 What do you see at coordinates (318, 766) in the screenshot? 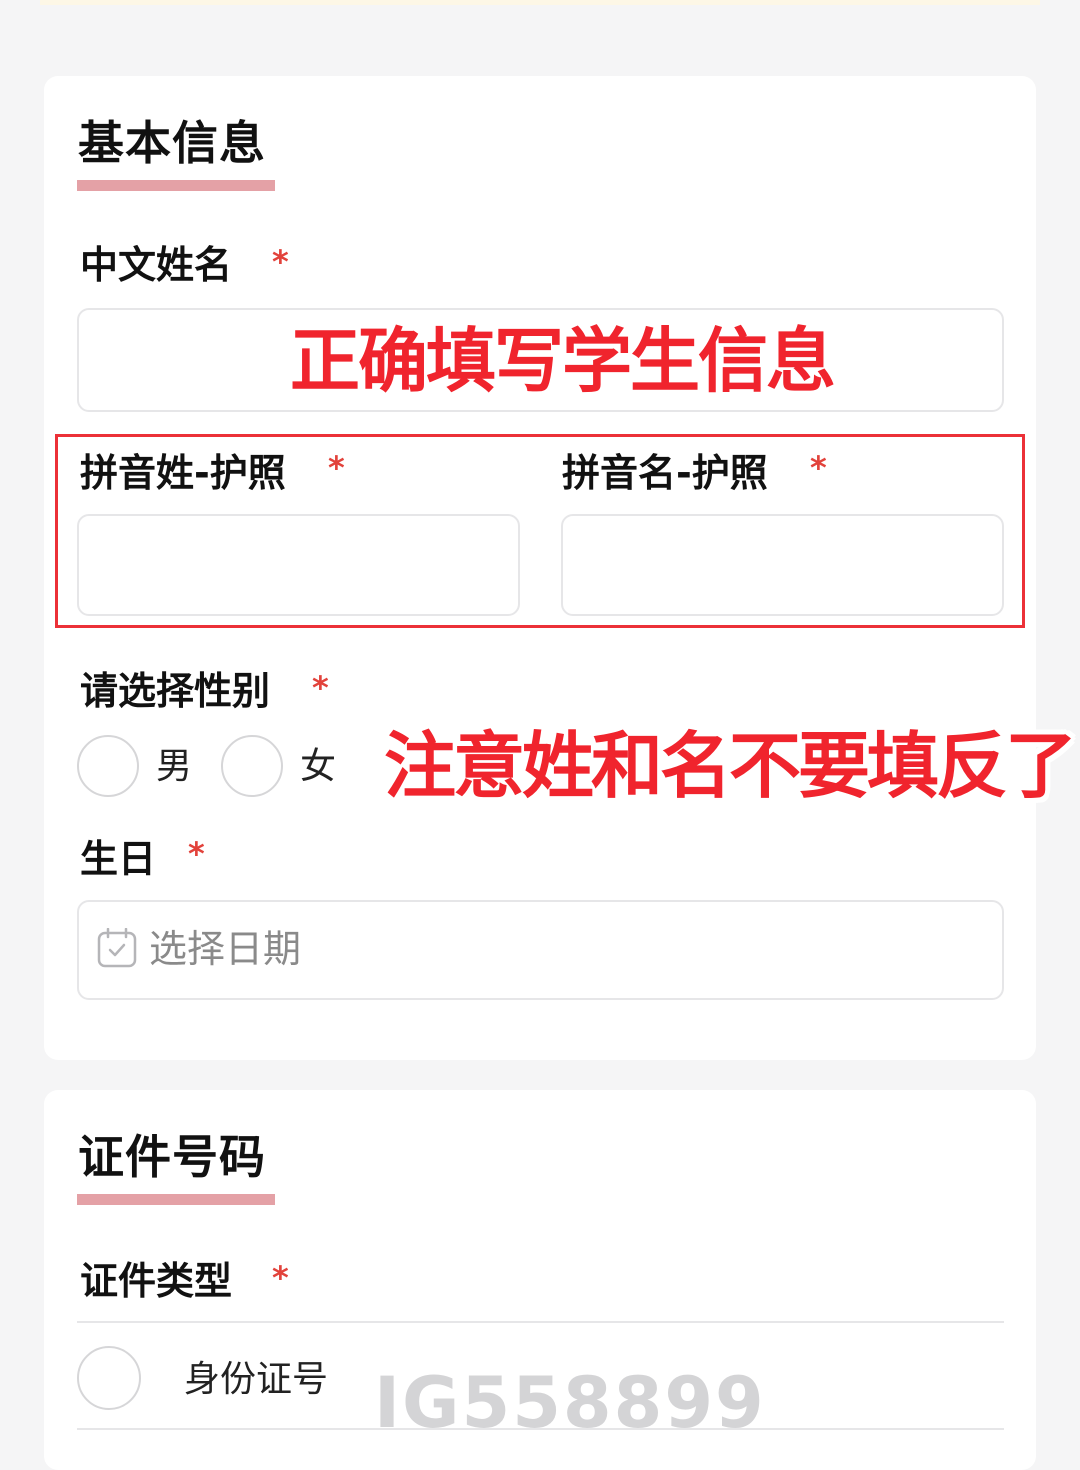
I see `gender-option-female-label: 女` at bounding box center [318, 766].